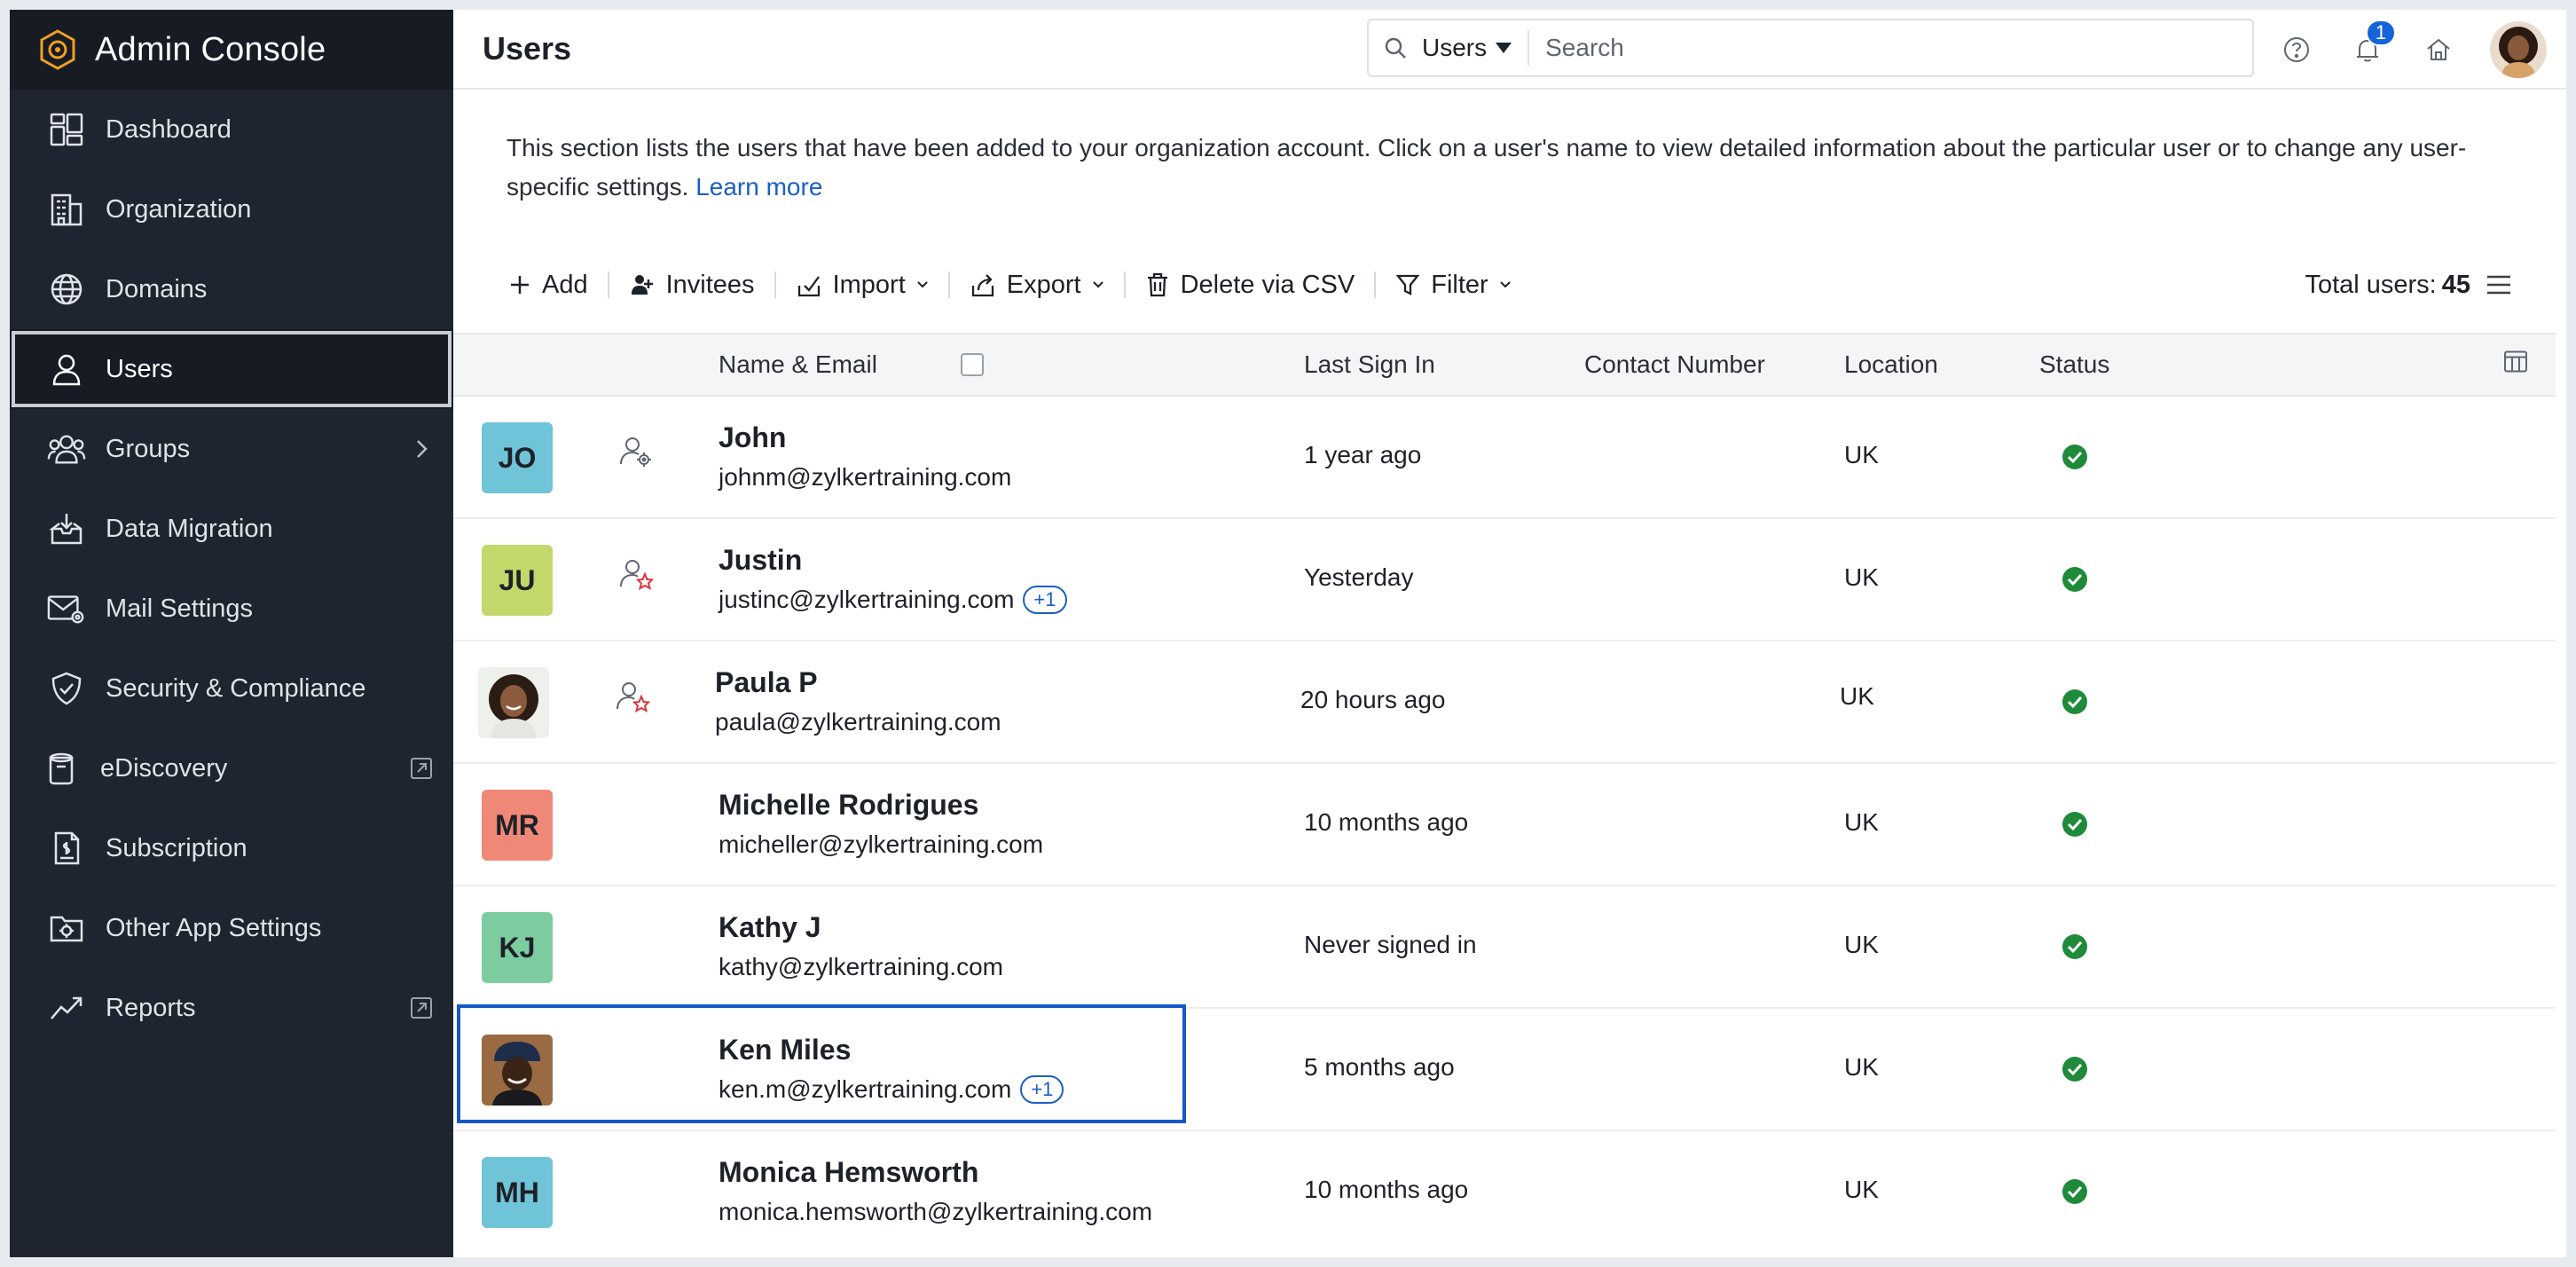 Image resolution: width=2576 pixels, height=1267 pixels. I want to click on user-avatar-initials: MH, so click(517, 1192).